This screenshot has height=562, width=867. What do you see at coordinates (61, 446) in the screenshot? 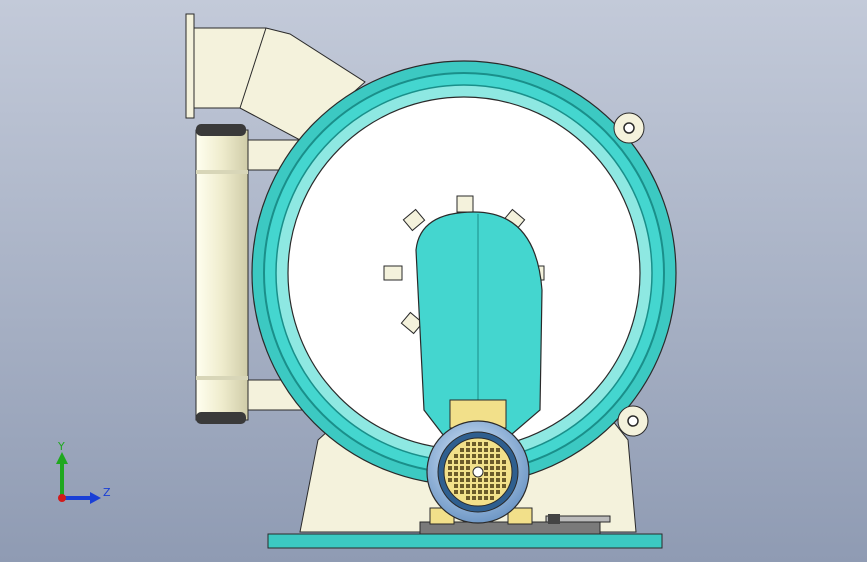
I see `y-axis-label: Y` at bounding box center [61, 446].